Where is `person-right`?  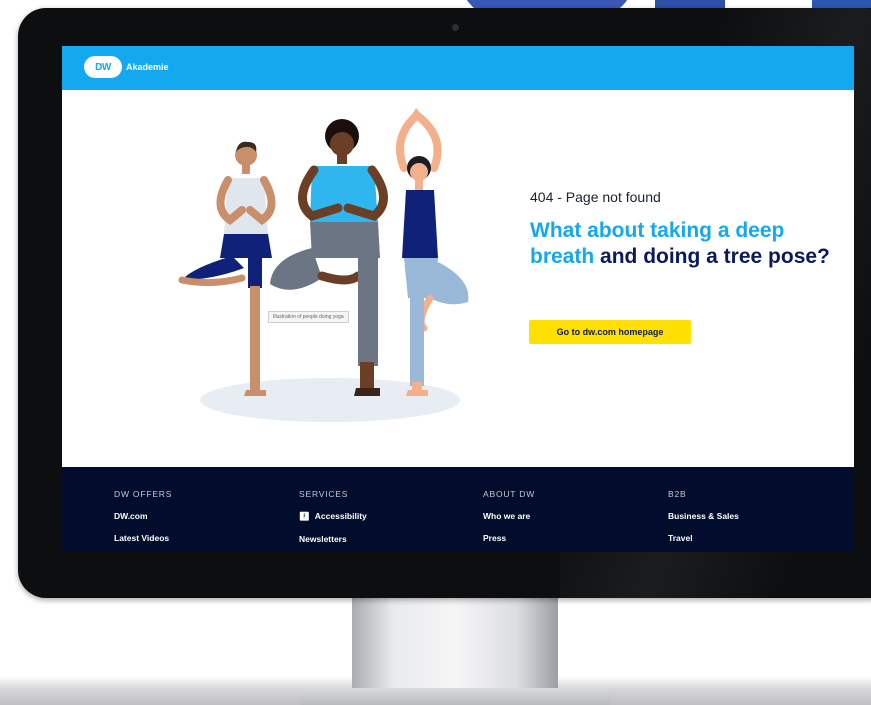 person-right is located at coordinates (432, 252).